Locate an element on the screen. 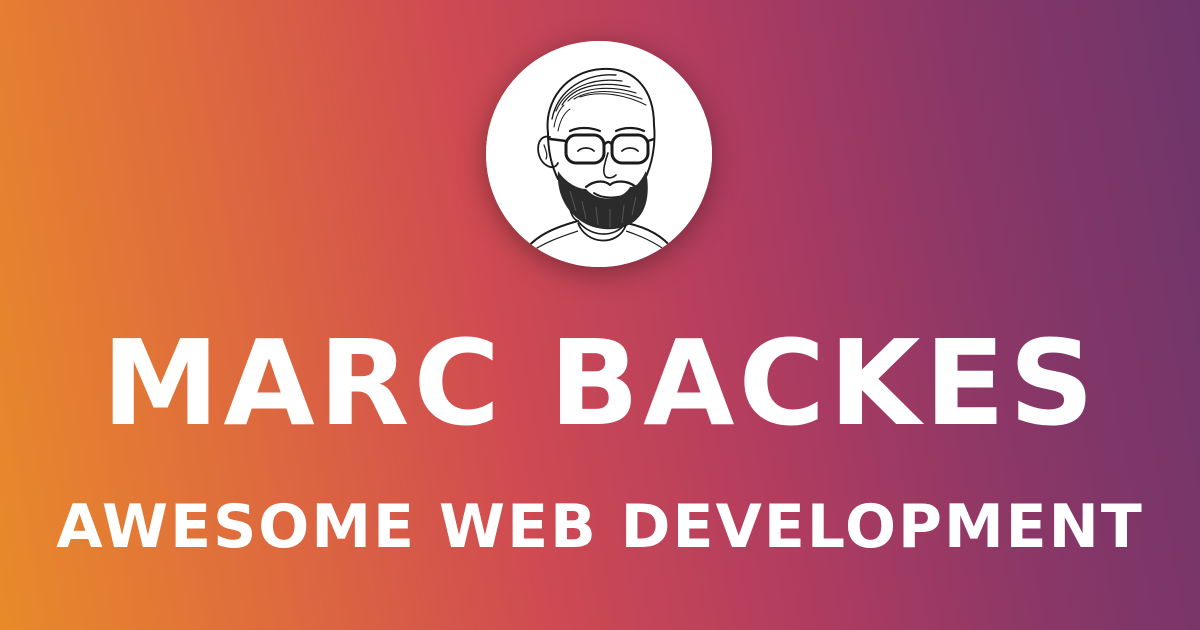 The image size is (1200, 630). portrait-sketch-icon is located at coordinates (599, 154).